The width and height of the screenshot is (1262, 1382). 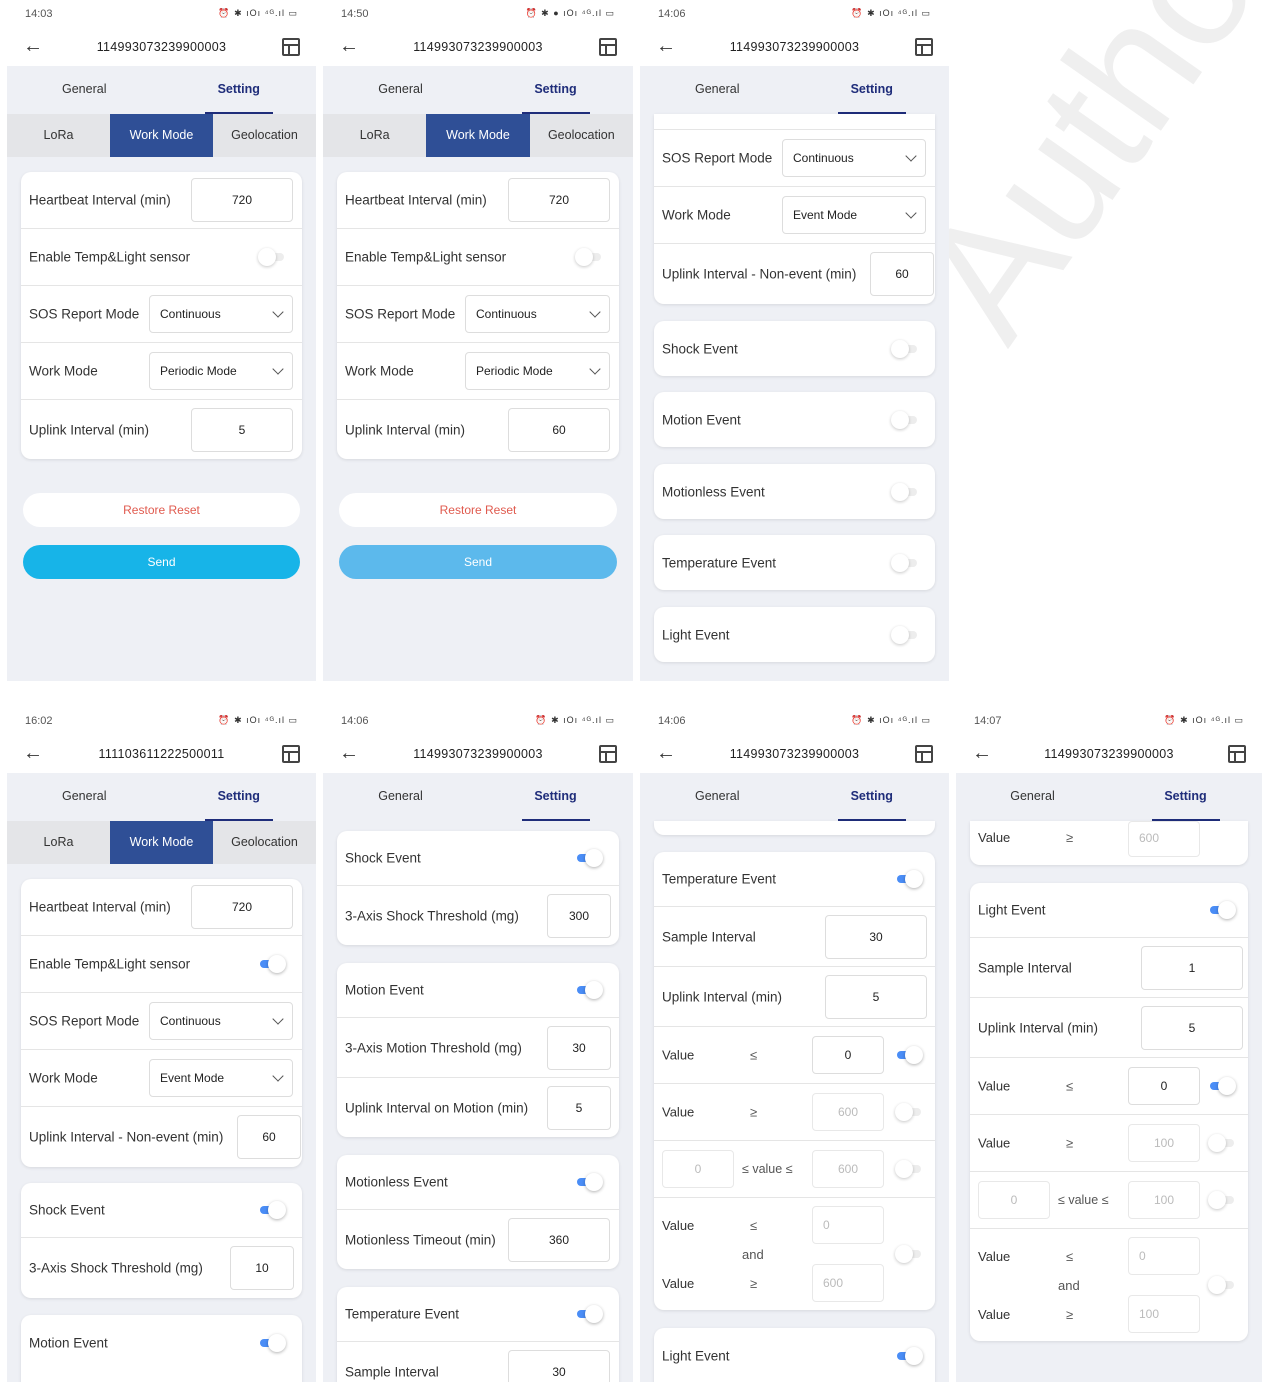 I want to click on and-high-input: 600, so click(x=848, y=1283).